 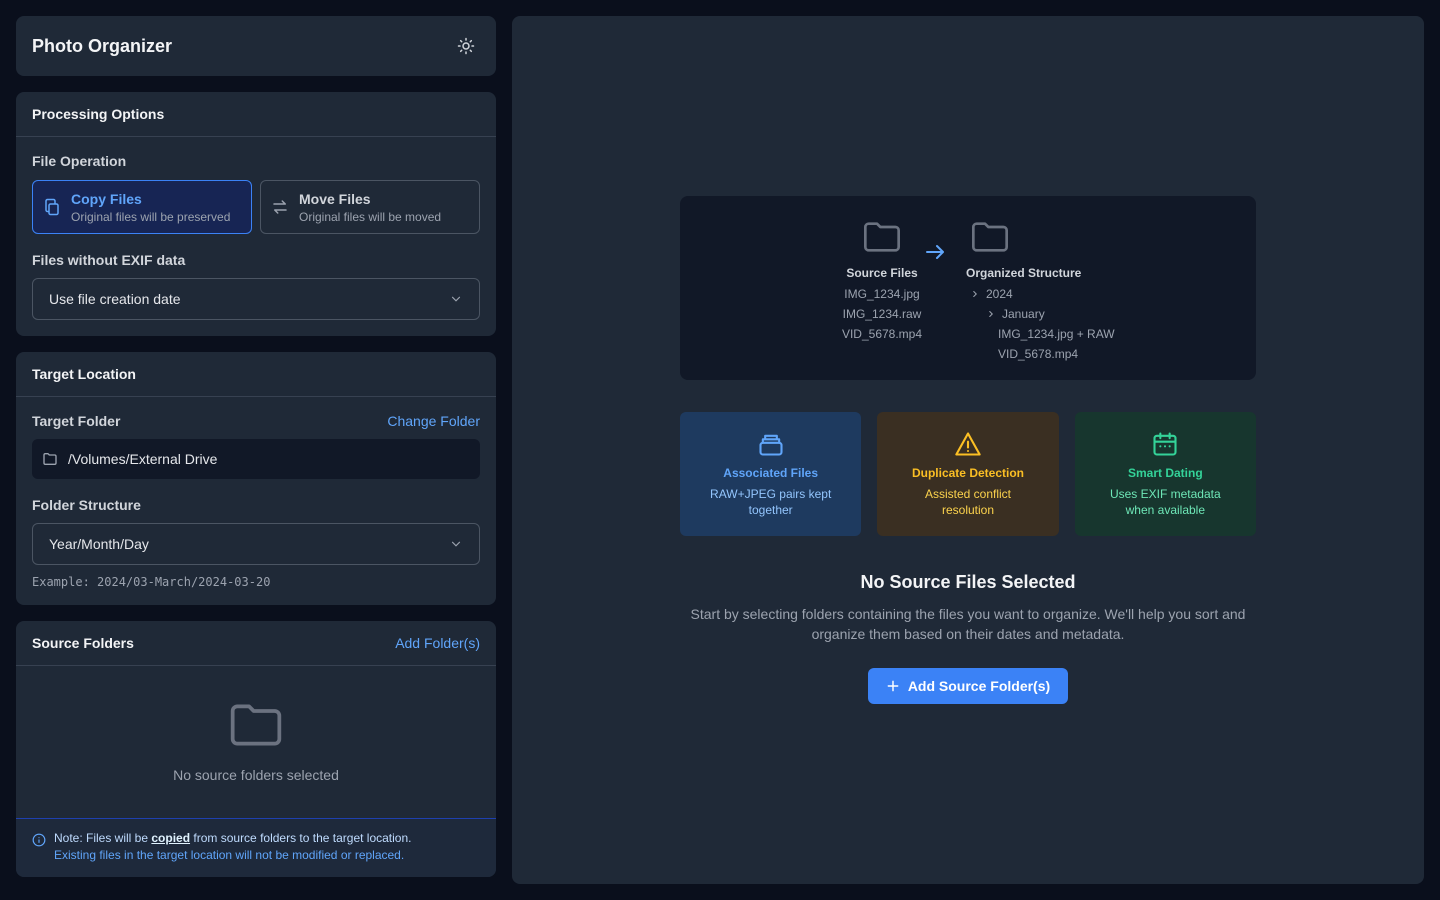 What do you see at coordinates (151, 582) in the screenshot?
I see `folder-structure-example: Example: 2024/03-March/2024-03-20` at bounding box center [151, 582].